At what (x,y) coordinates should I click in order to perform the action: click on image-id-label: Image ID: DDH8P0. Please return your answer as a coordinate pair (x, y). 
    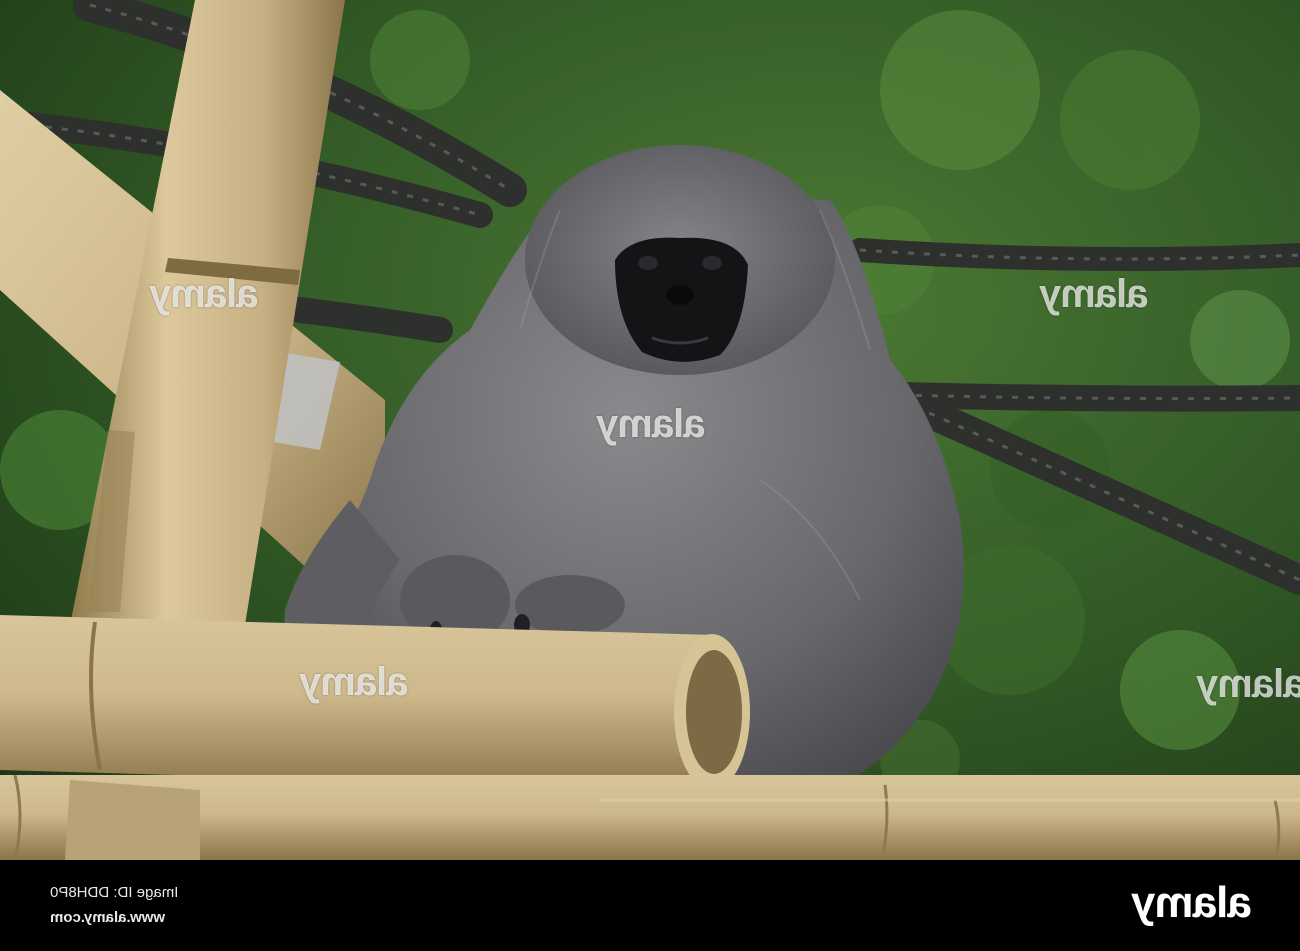
    Looking at the image, I should click on (114, 892).